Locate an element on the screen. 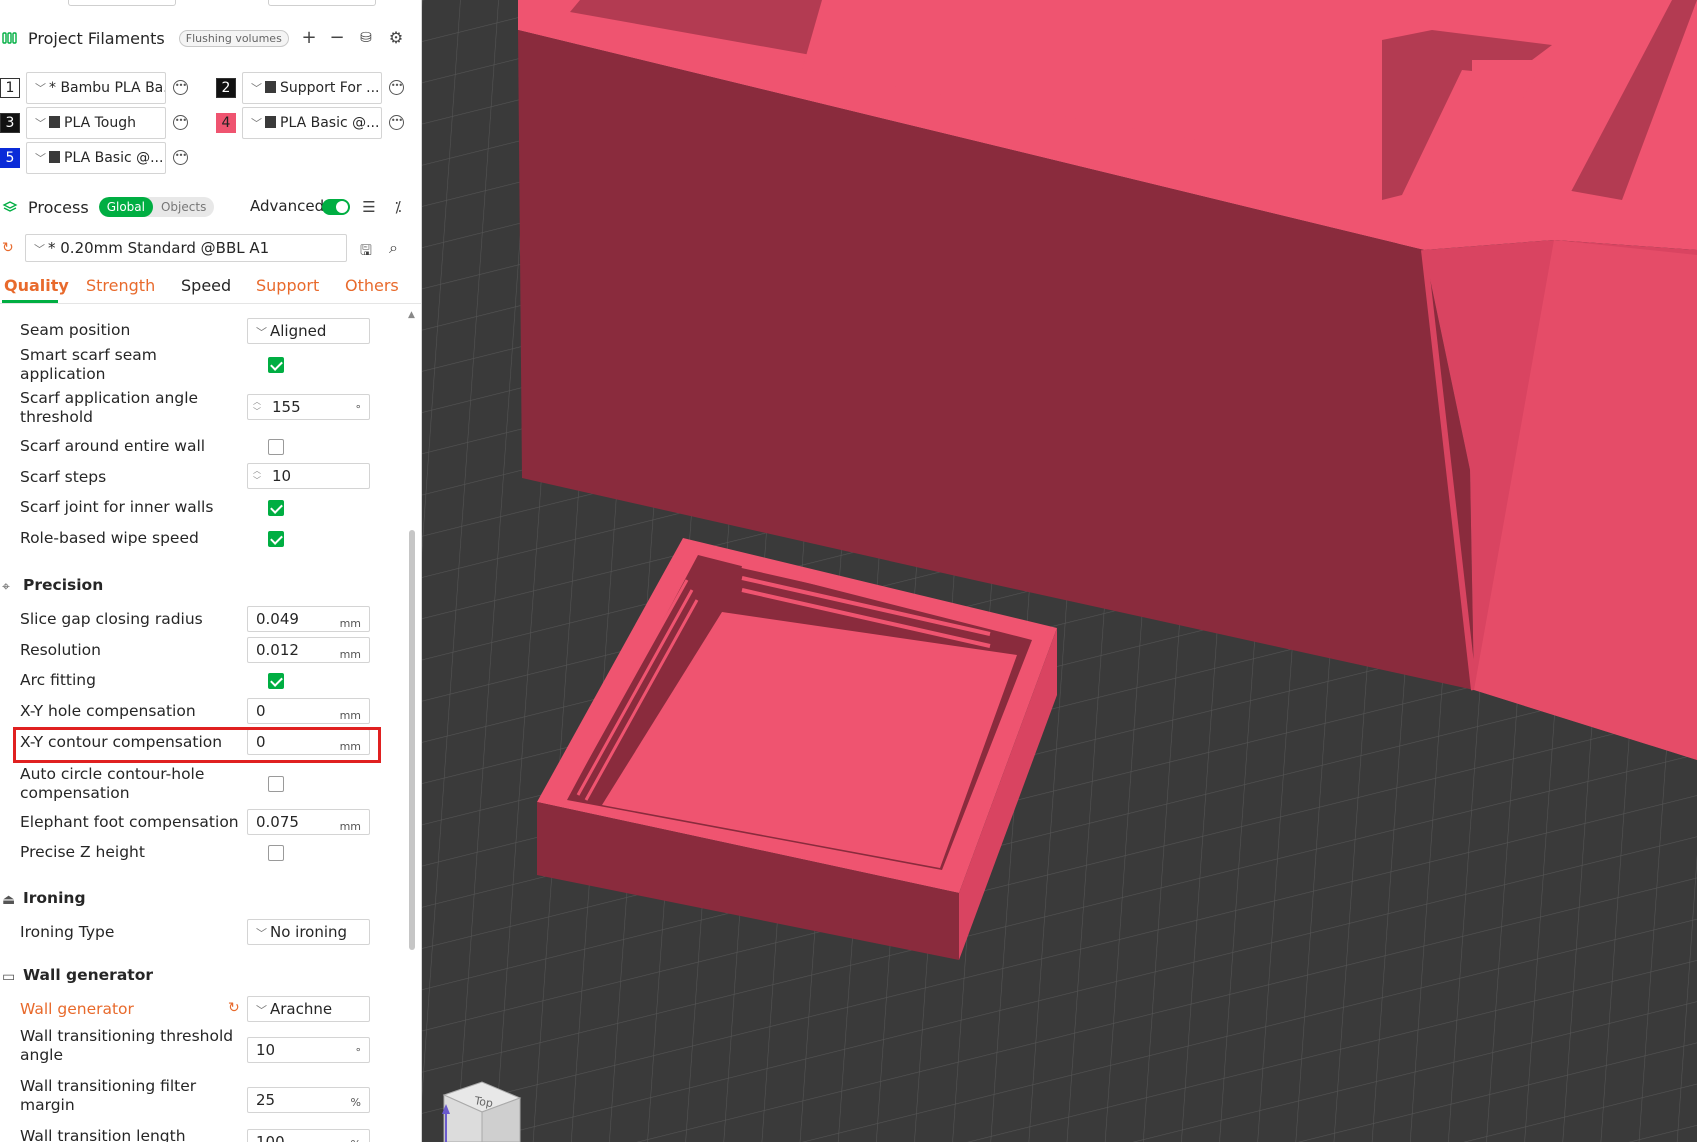 The width and height of the screenshot is (1697, 1142). list-view-icon: ☰ is located at coordinates (369, 207).